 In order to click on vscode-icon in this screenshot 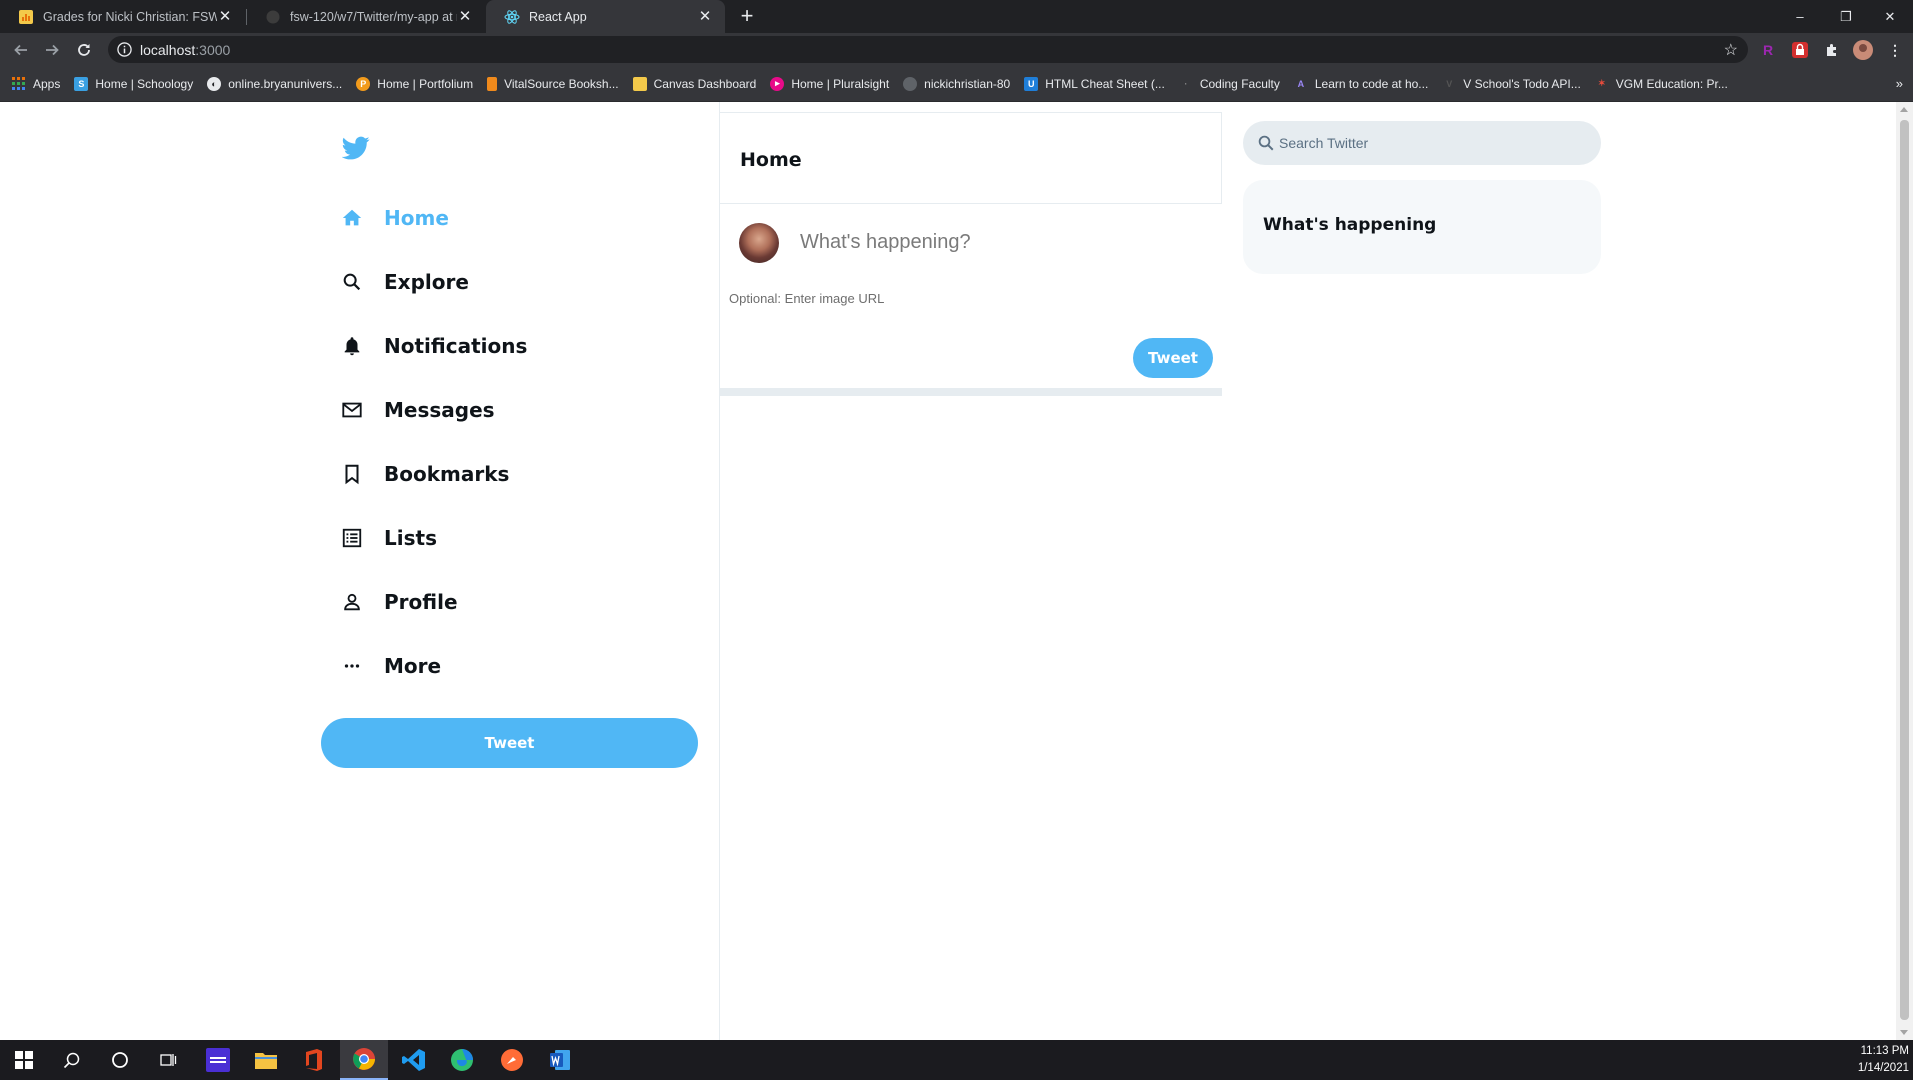, I will do `click(414, 1060)`.